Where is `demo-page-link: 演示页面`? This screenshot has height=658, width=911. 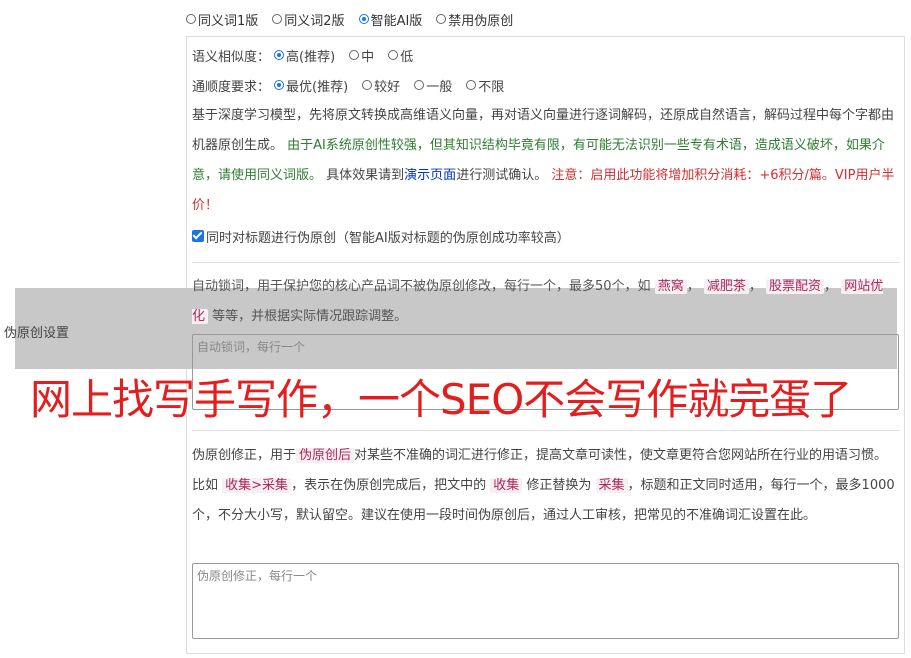
demo-page-link: 演示页面 is located at coordinates (430, 175).